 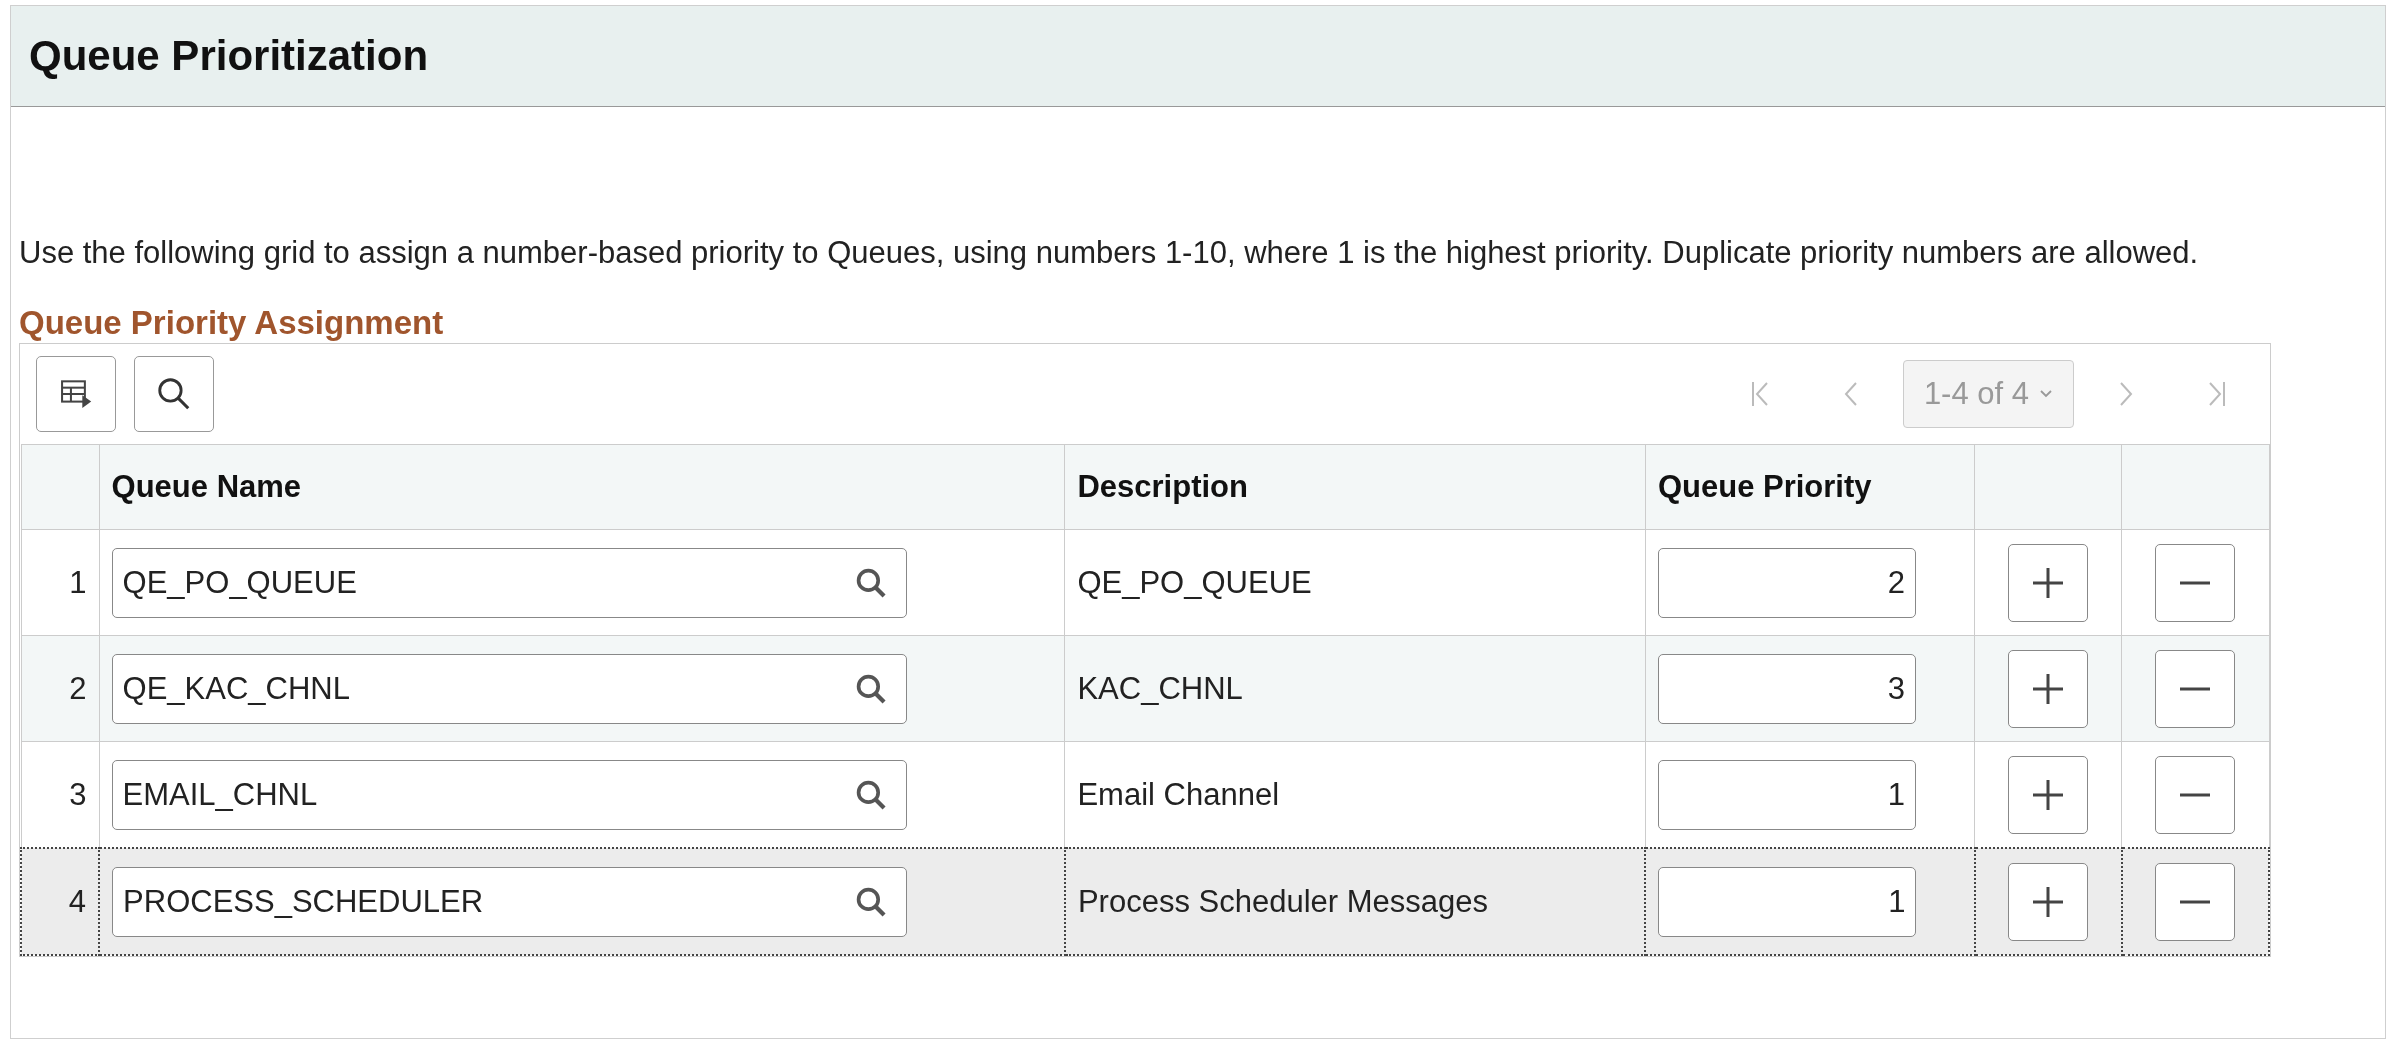 I want to click on row-number: 2, so click(x=60, y=688).